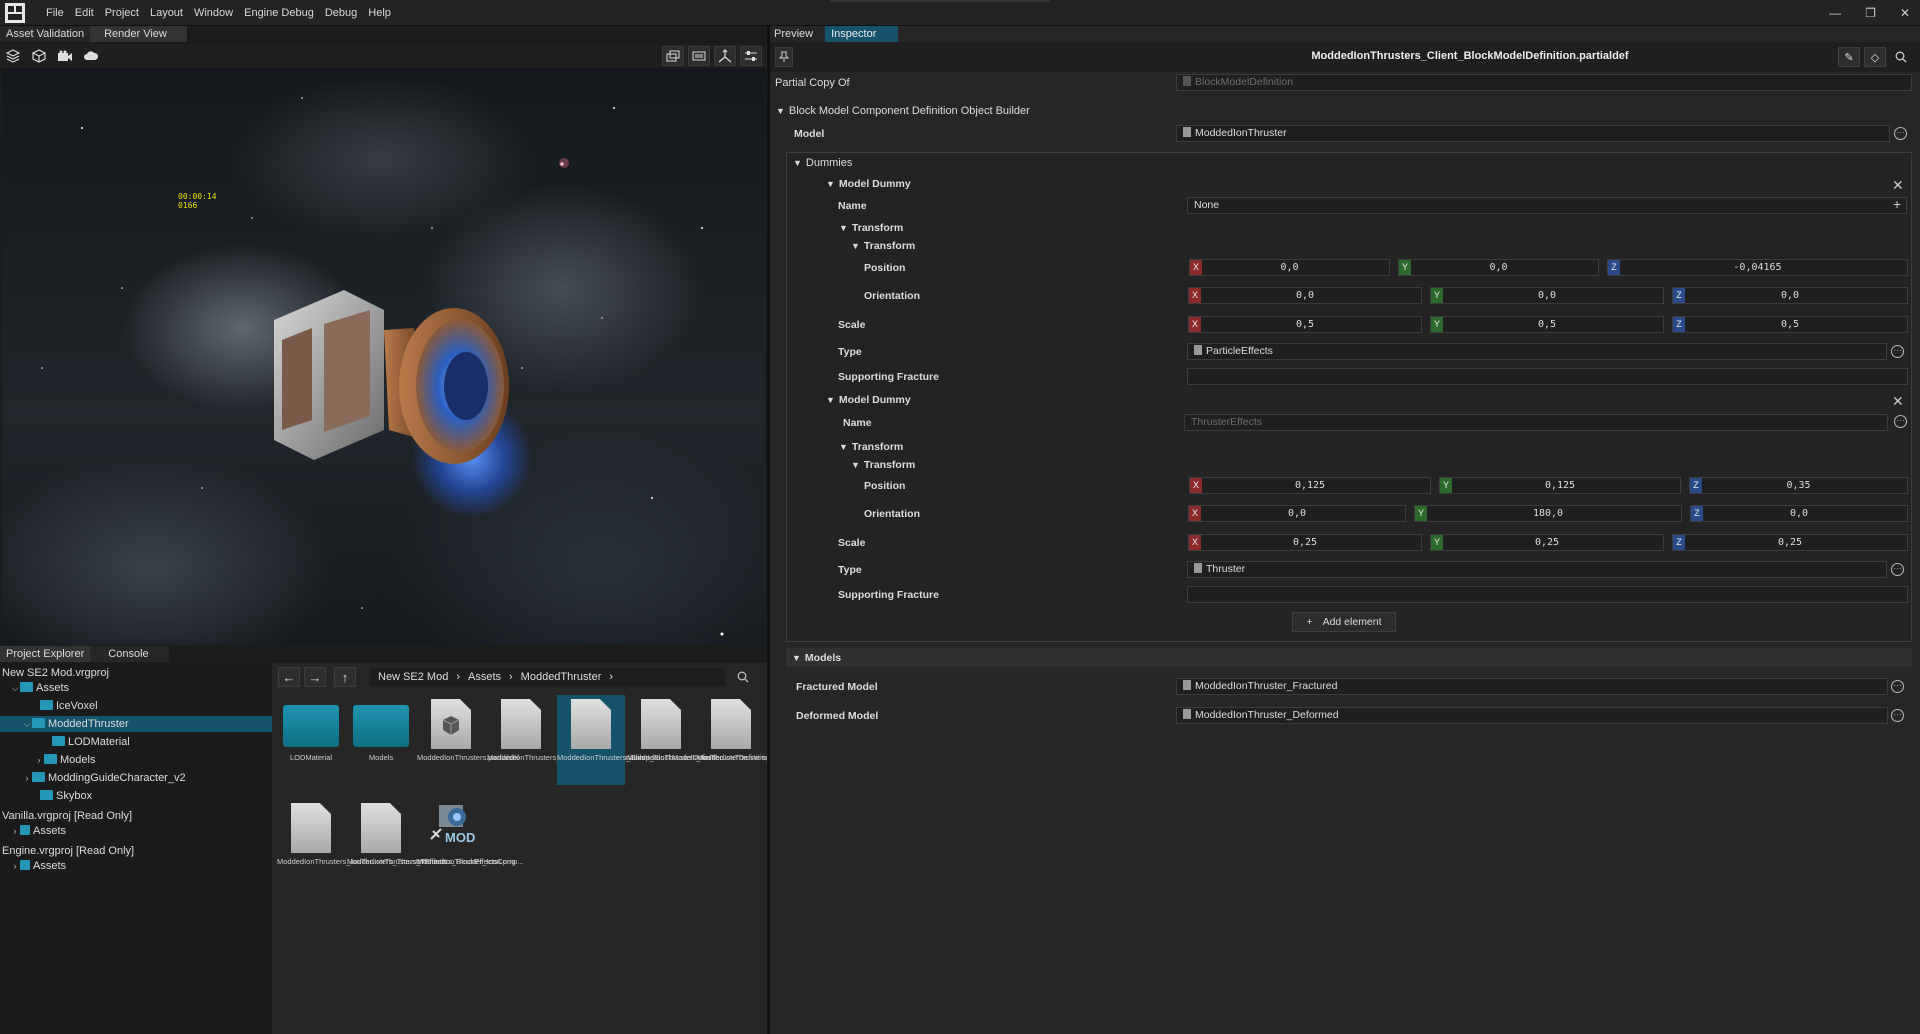 The image size is (1920, 1034). I want to click on model-dummy-2-header: ▼ Model Dummy, so click(868, 400).